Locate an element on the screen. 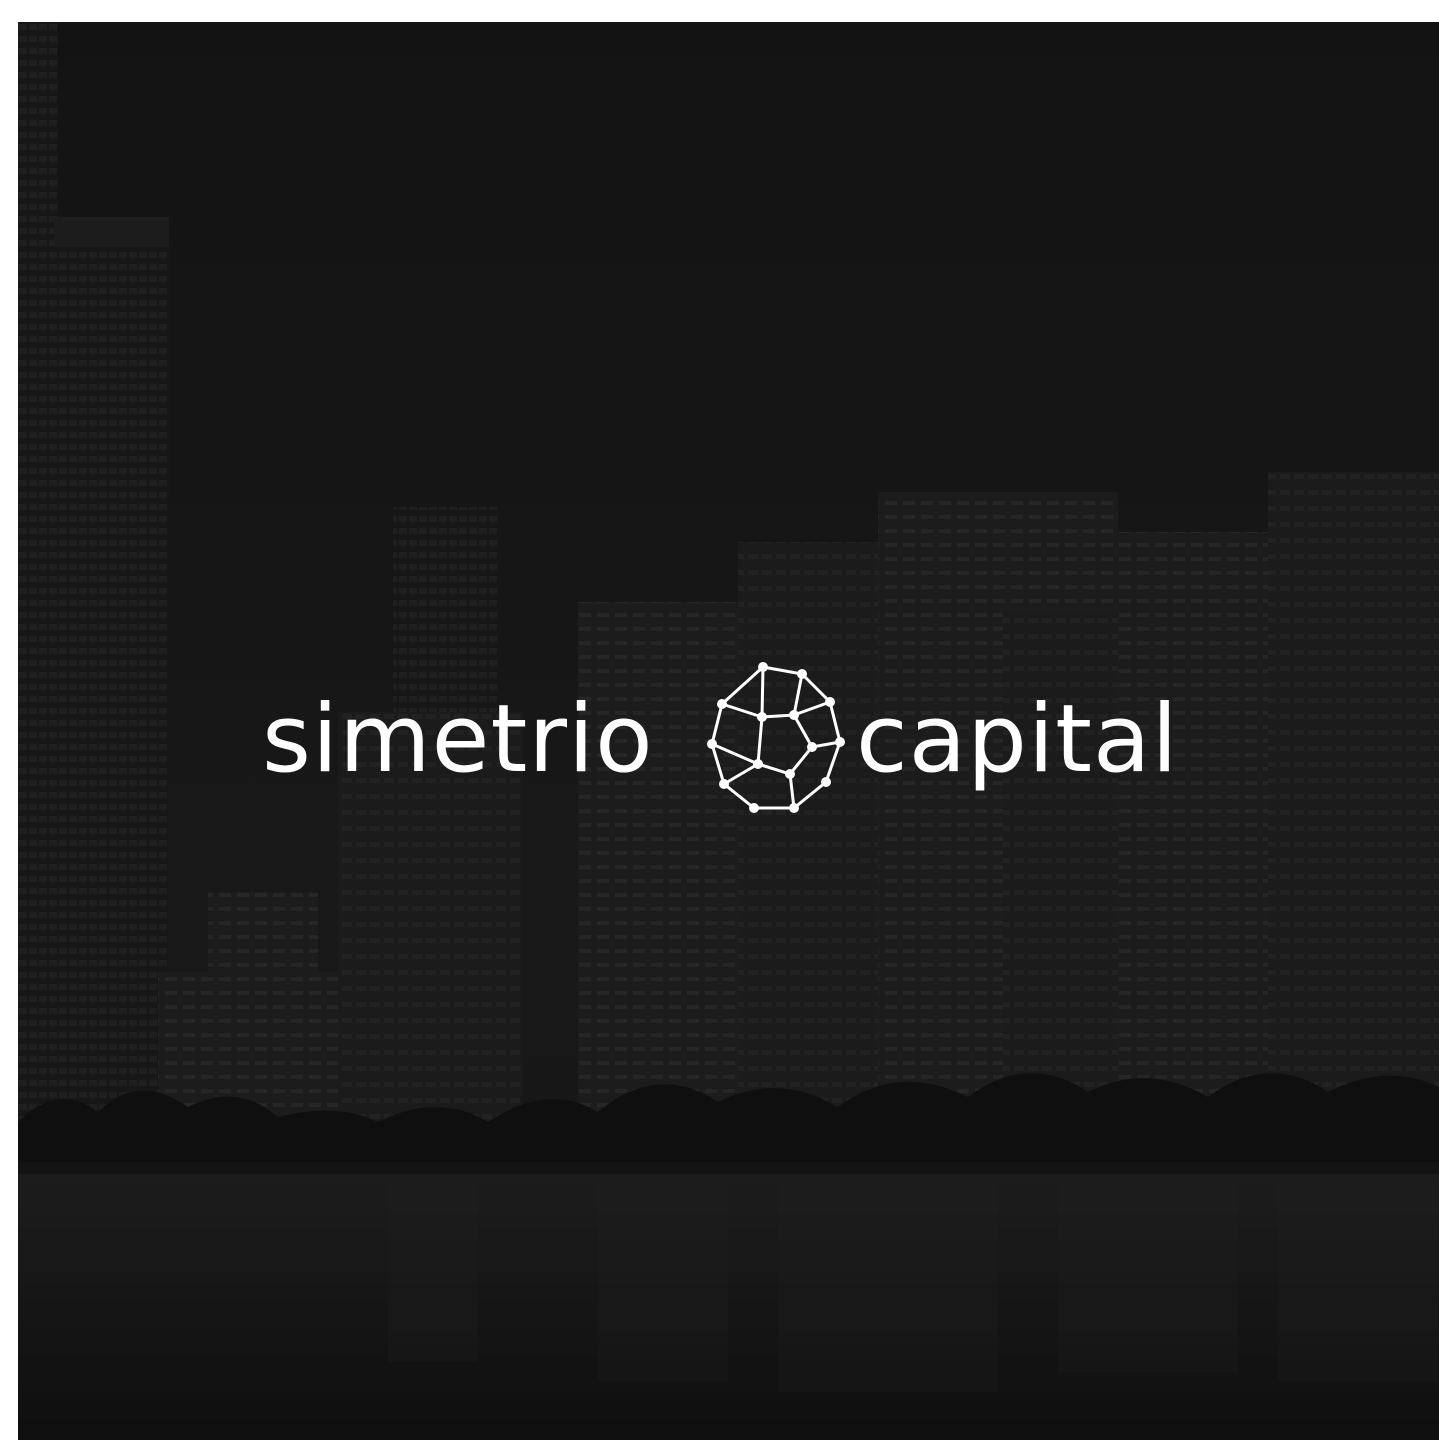 This screenshot has height=1440, width=1439. brand-logo: simetrio capital is located at coordinates (720, 737).